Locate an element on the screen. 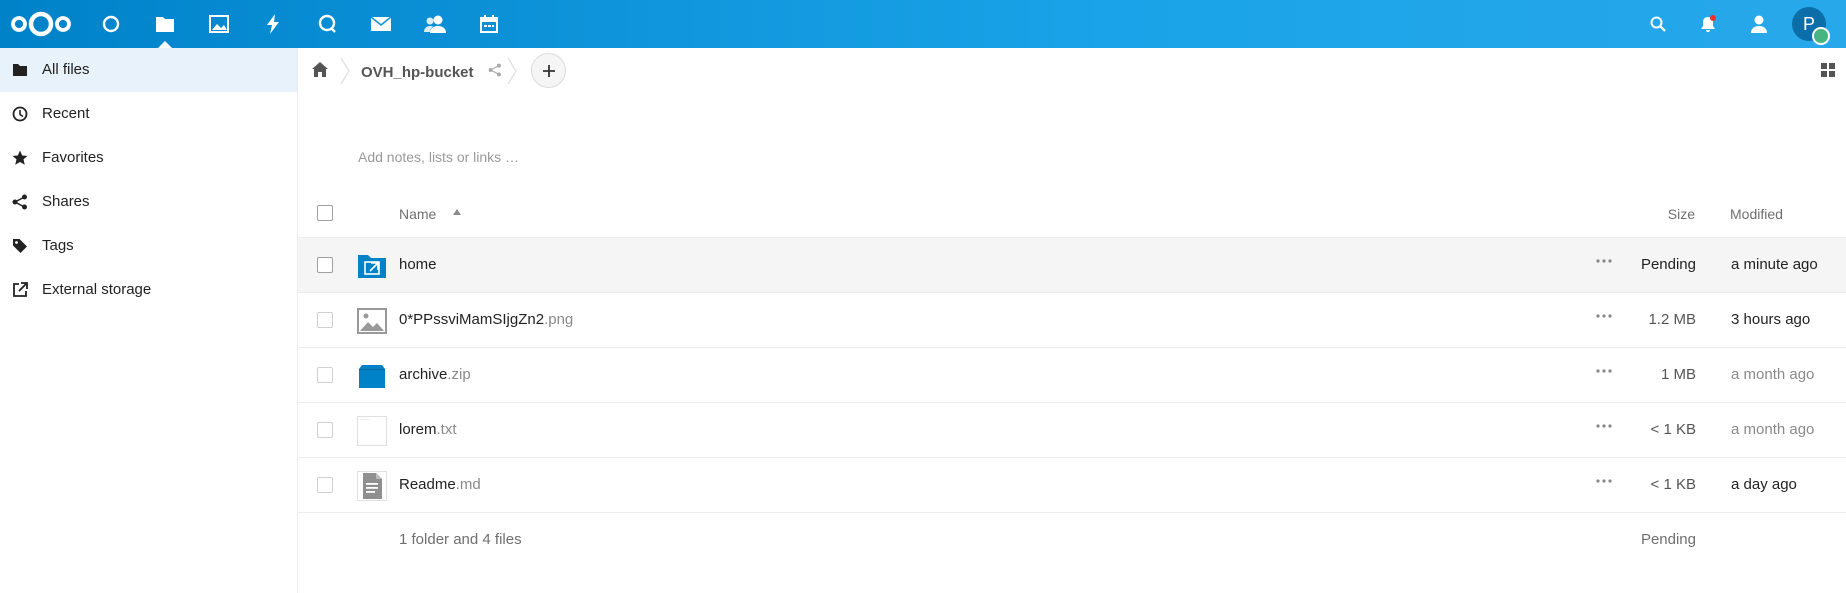  sidebar-item-label: External storage is located at coordinates (97, 289).